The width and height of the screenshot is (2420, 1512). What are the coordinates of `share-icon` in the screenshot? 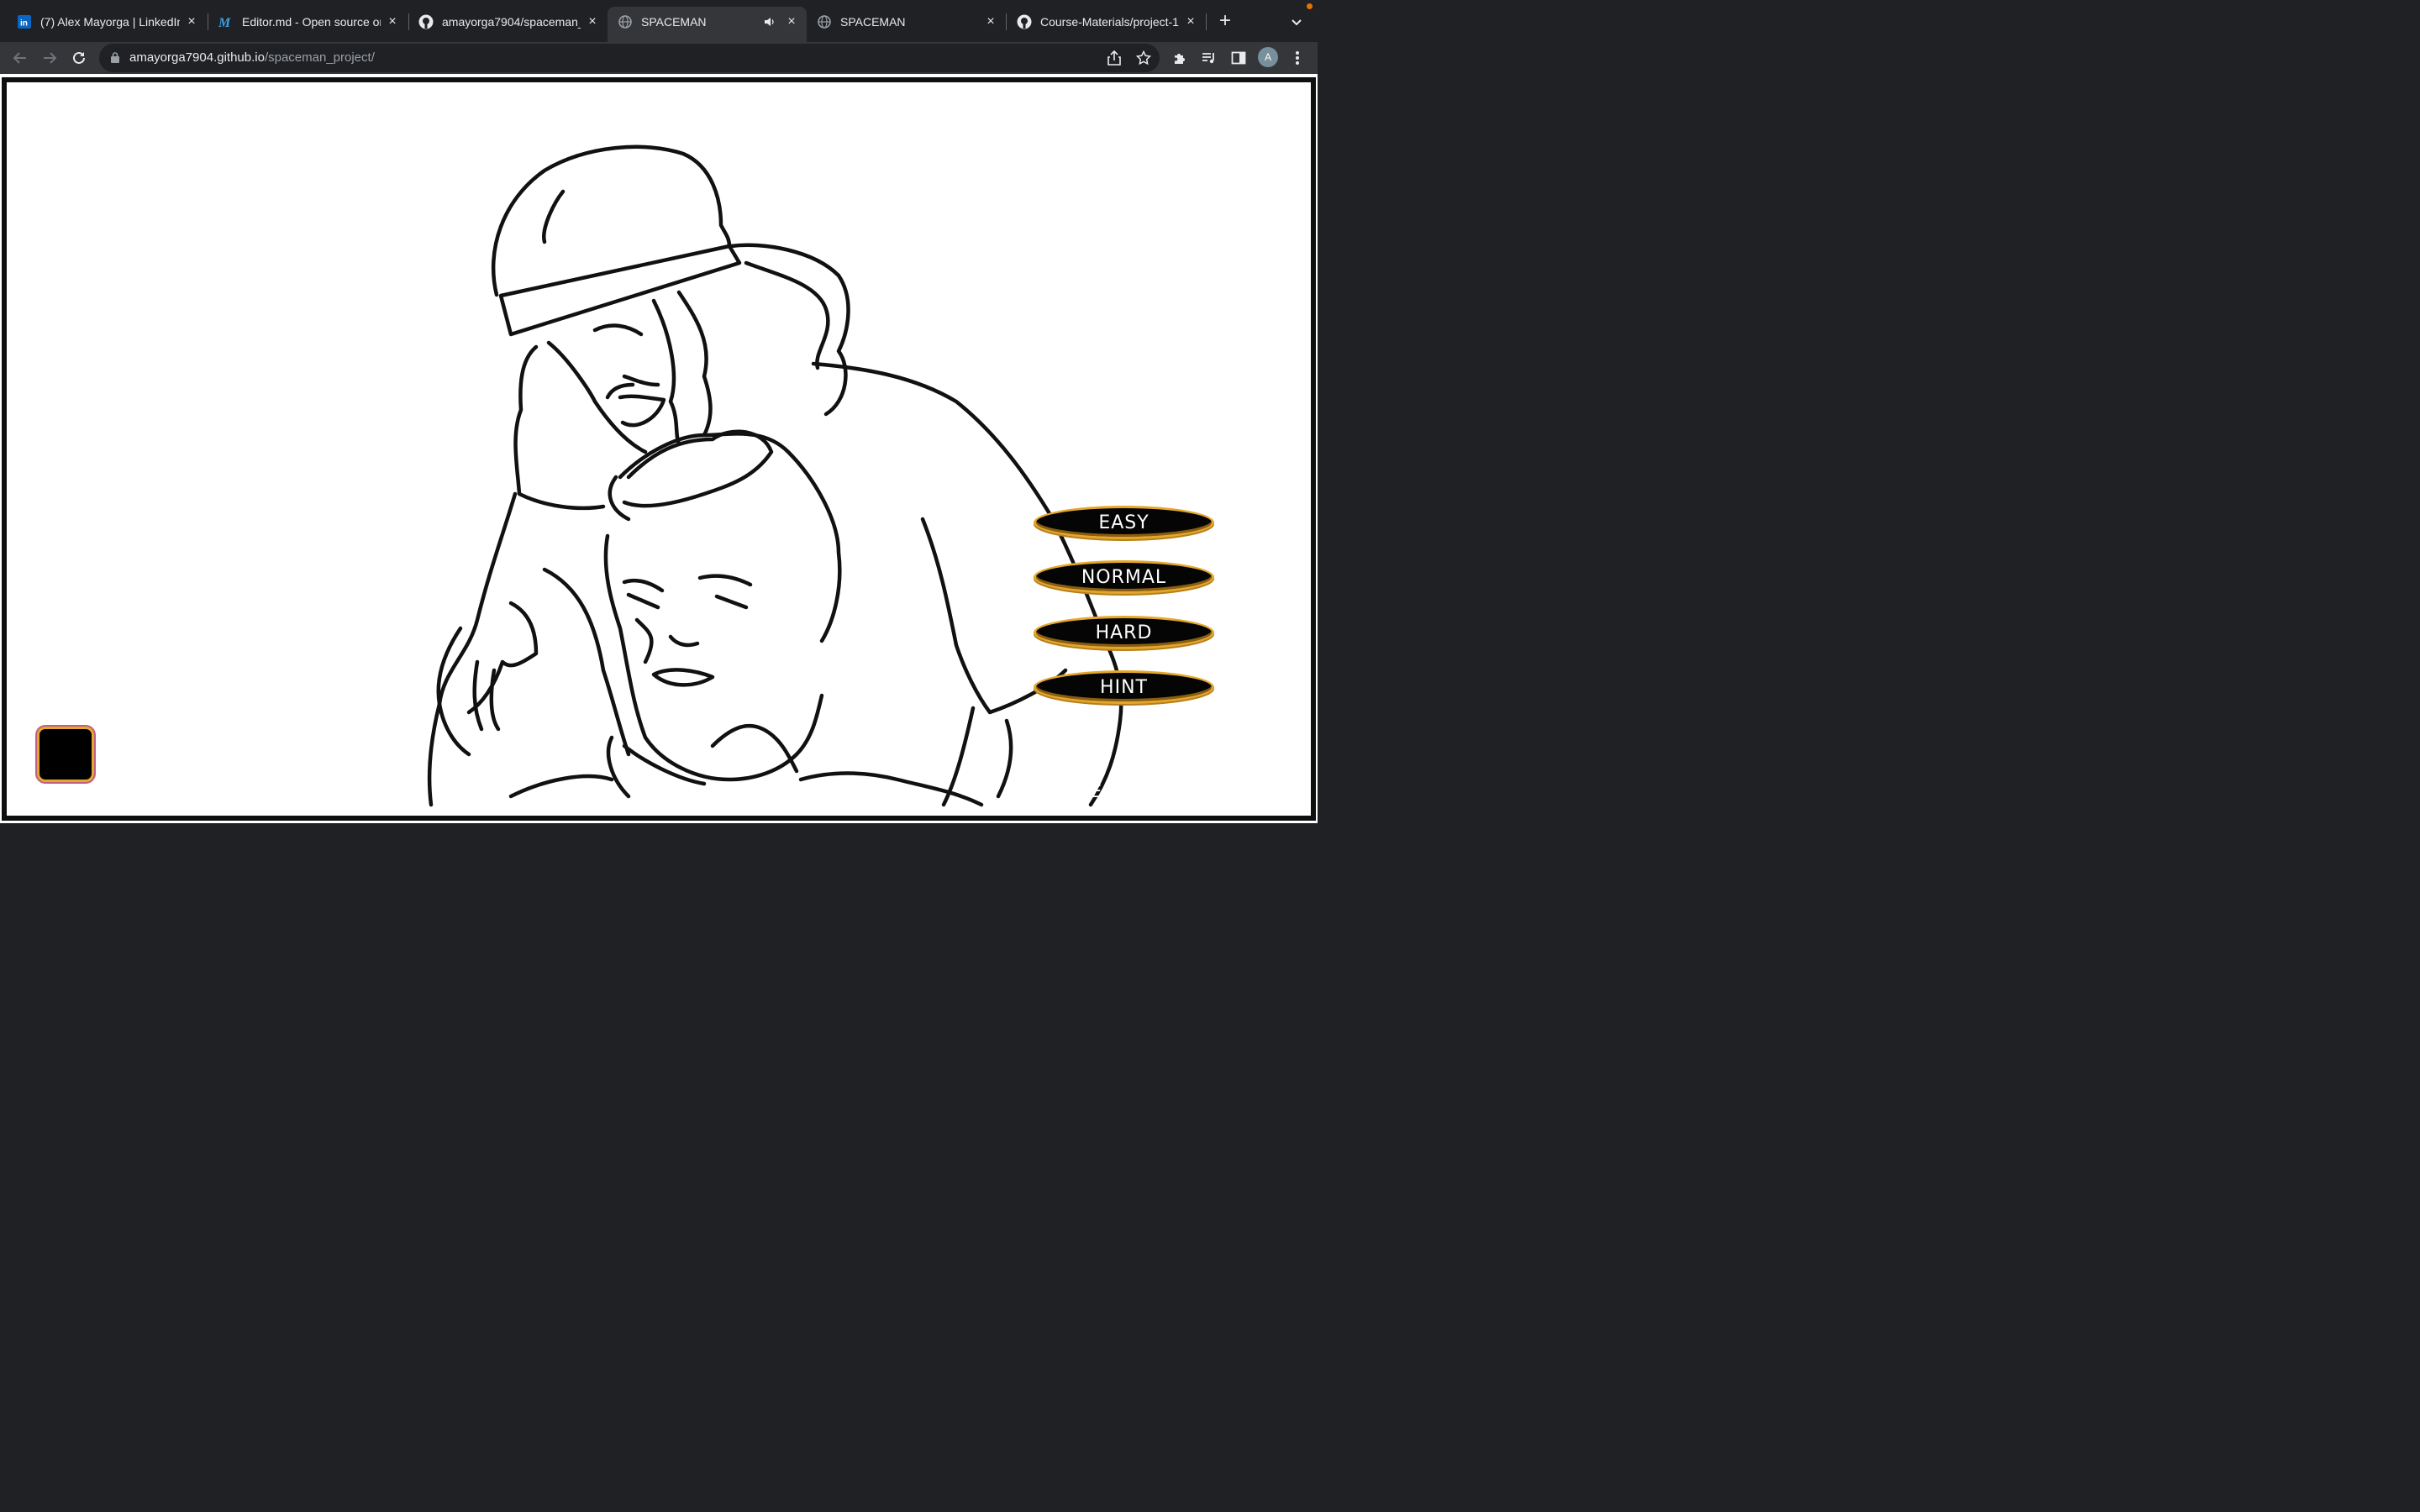 It's located at (1114, 58).